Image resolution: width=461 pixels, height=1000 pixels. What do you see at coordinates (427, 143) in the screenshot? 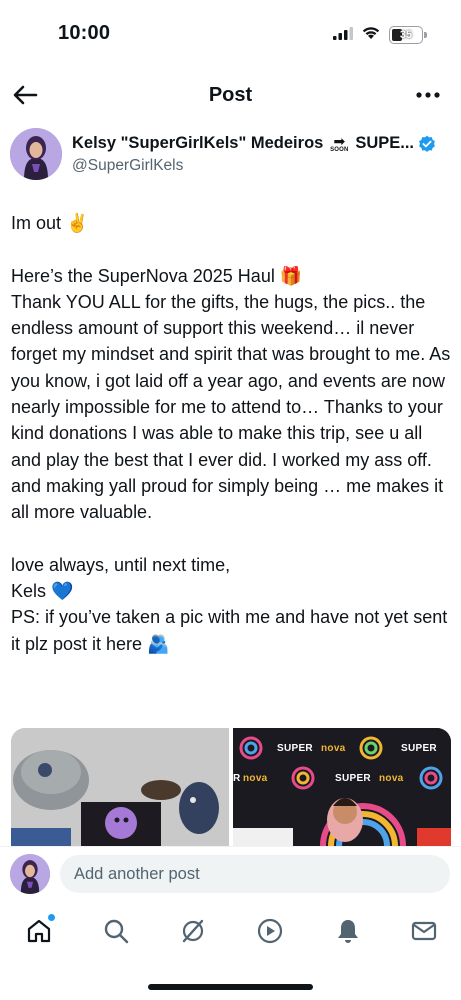
I see `verified-badge-icon` at bounding box center [427, 143].